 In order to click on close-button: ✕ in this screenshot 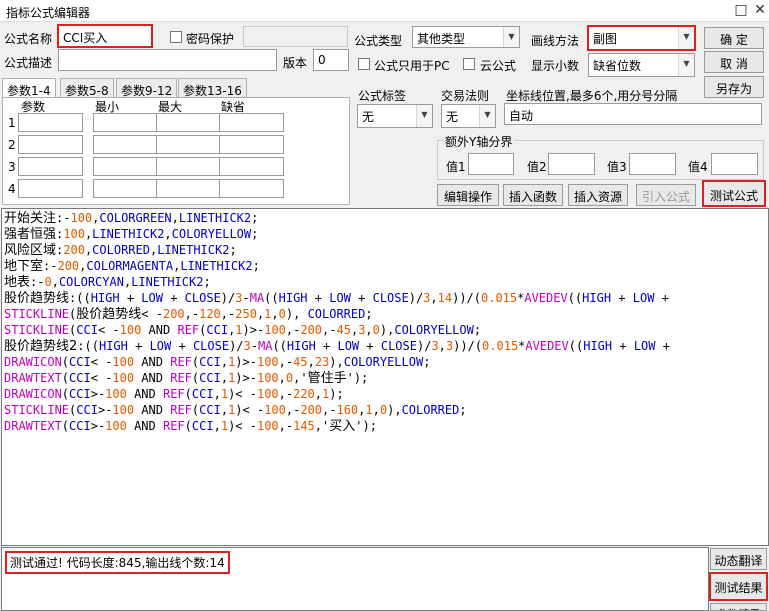, I will do `click(760, 11)`.